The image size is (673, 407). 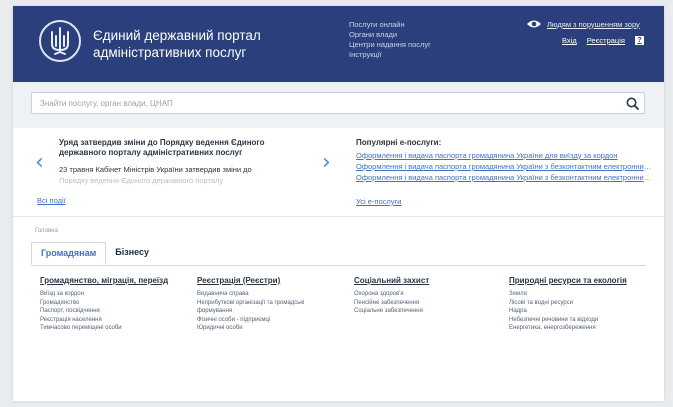 What do you see at coordinates (568, 280) in the screenshot?
I see `category-title: Природні ресурси та екологія` at bounding box center [568, 280].